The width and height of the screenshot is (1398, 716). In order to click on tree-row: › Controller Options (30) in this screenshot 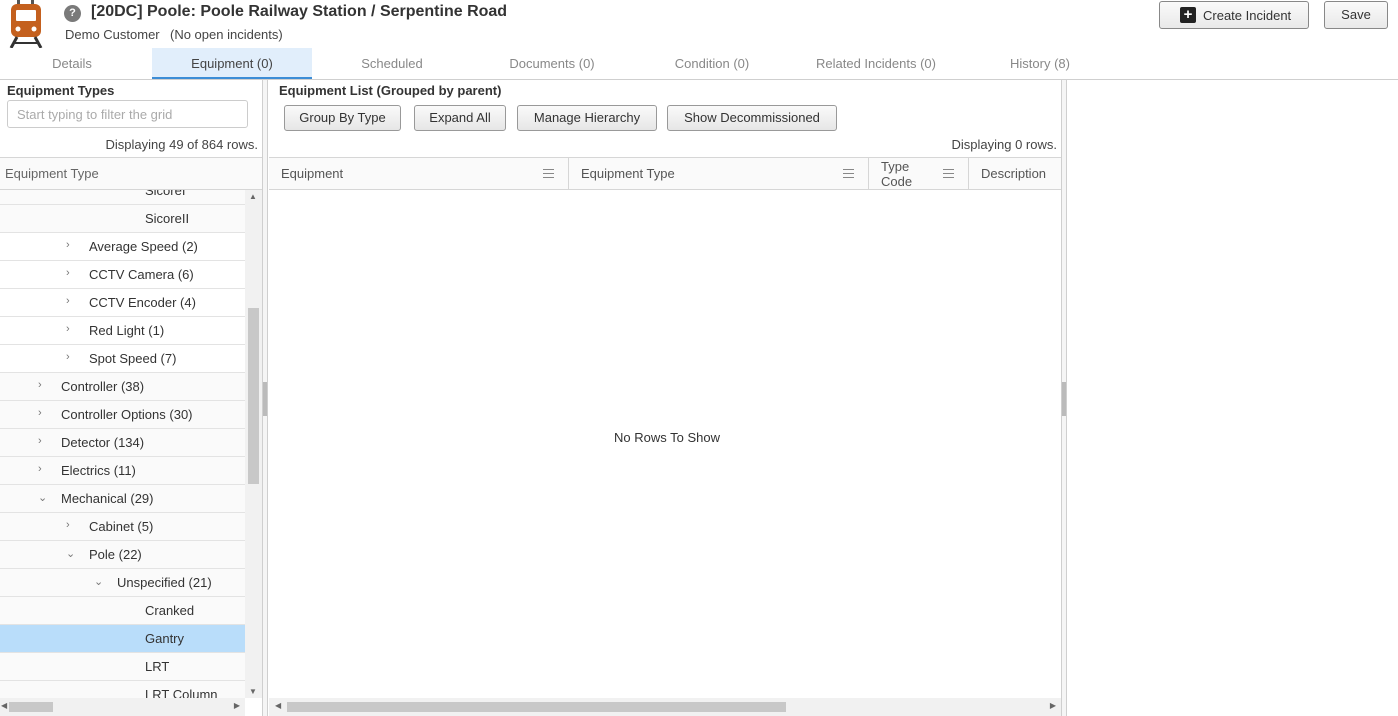, I will do `click(122, 415)`.